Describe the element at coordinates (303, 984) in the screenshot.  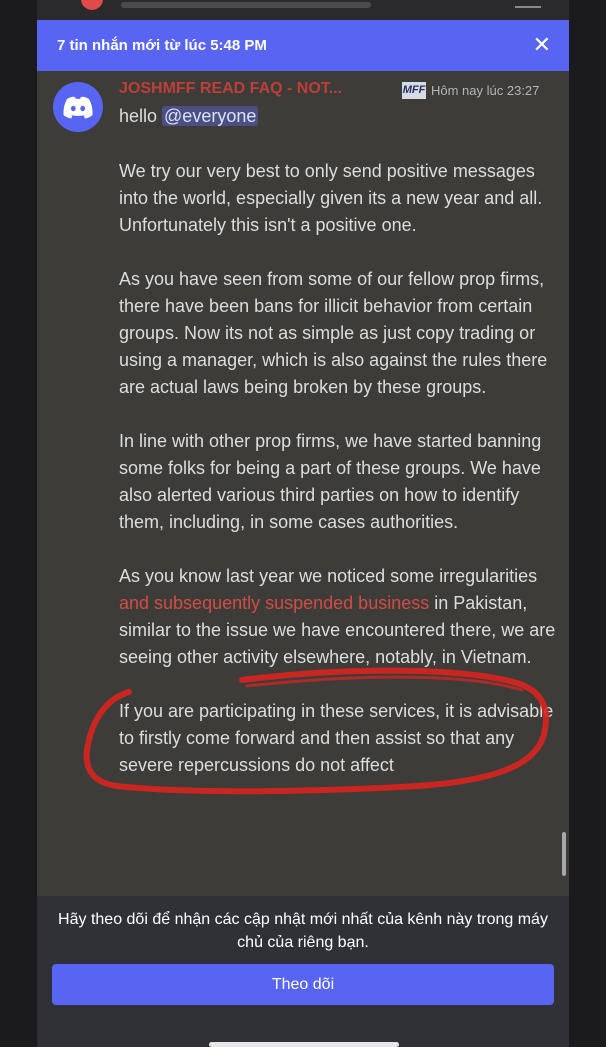
I see `follow-button: Theo dõi` at that location.